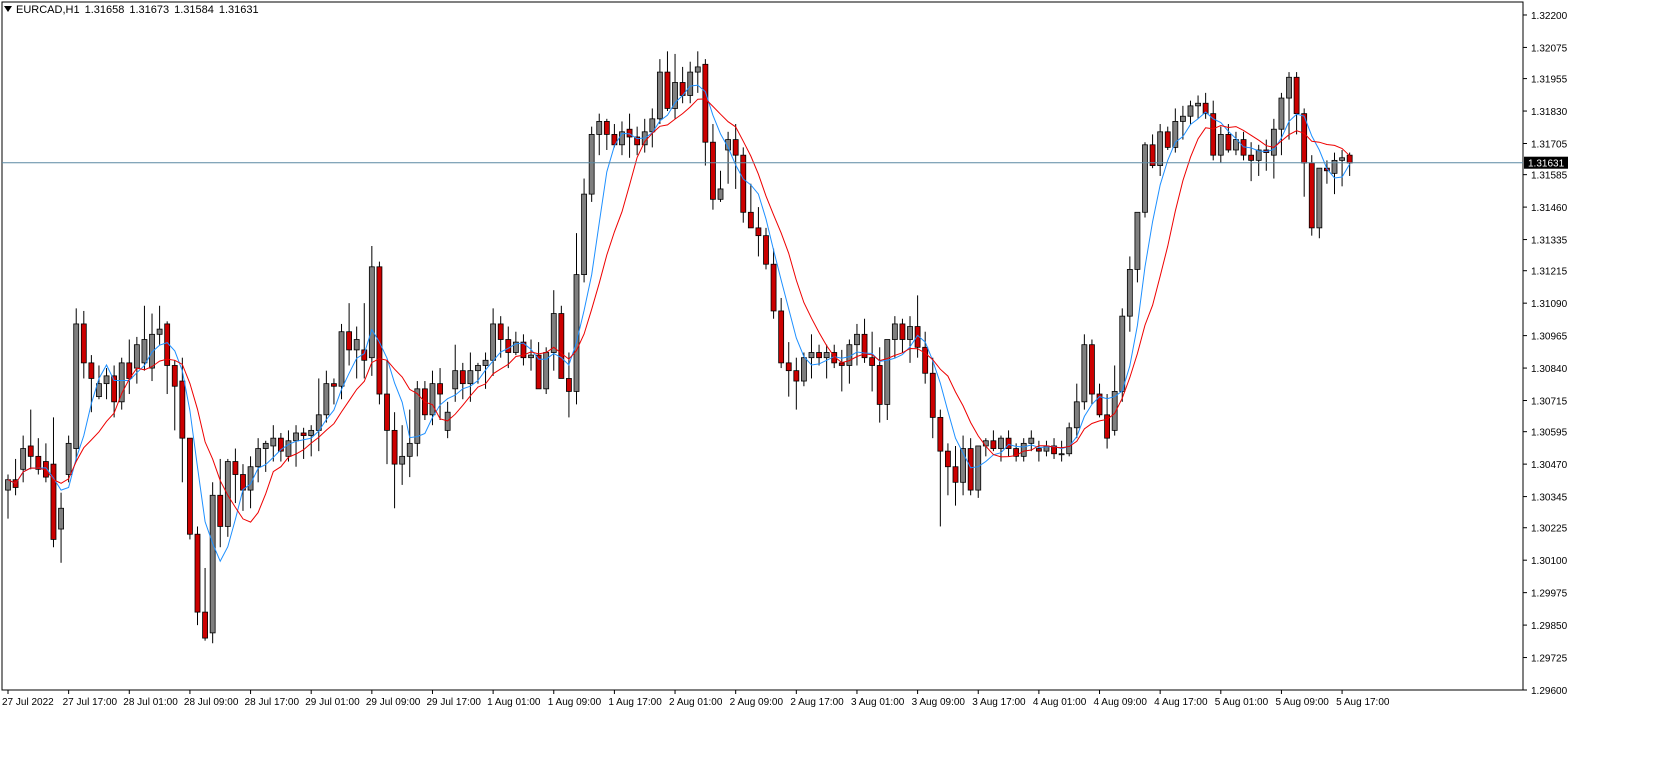 This screenshot has height=758, width=1657. I want to click on close-price: 1.31631, so click(238, 10).